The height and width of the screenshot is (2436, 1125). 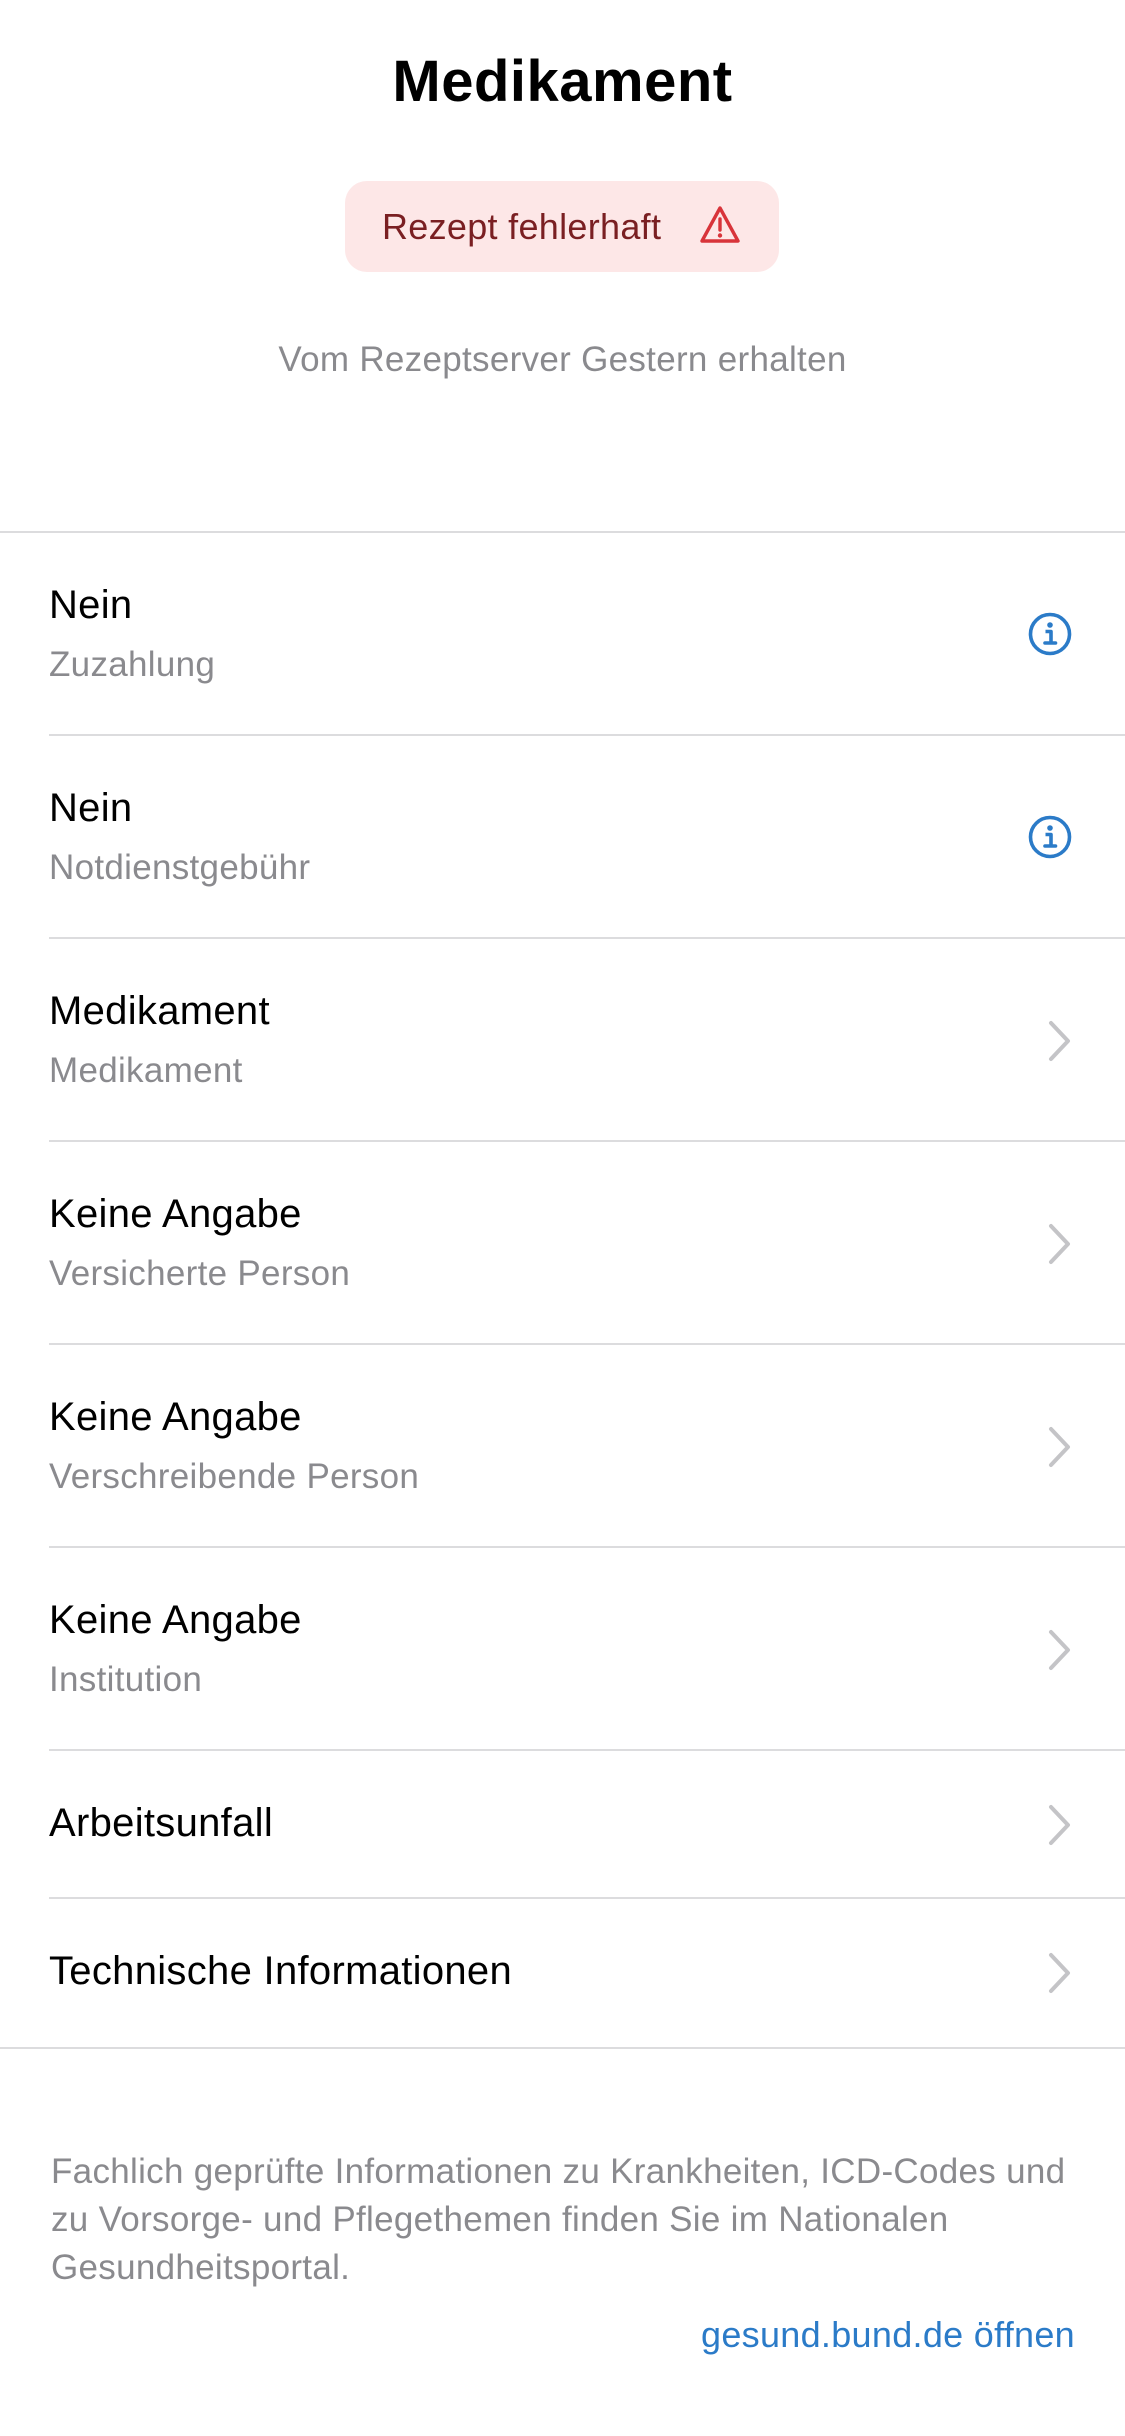 I want to click on row-label: Verschreibende Person, so click(x=234, y=1476).